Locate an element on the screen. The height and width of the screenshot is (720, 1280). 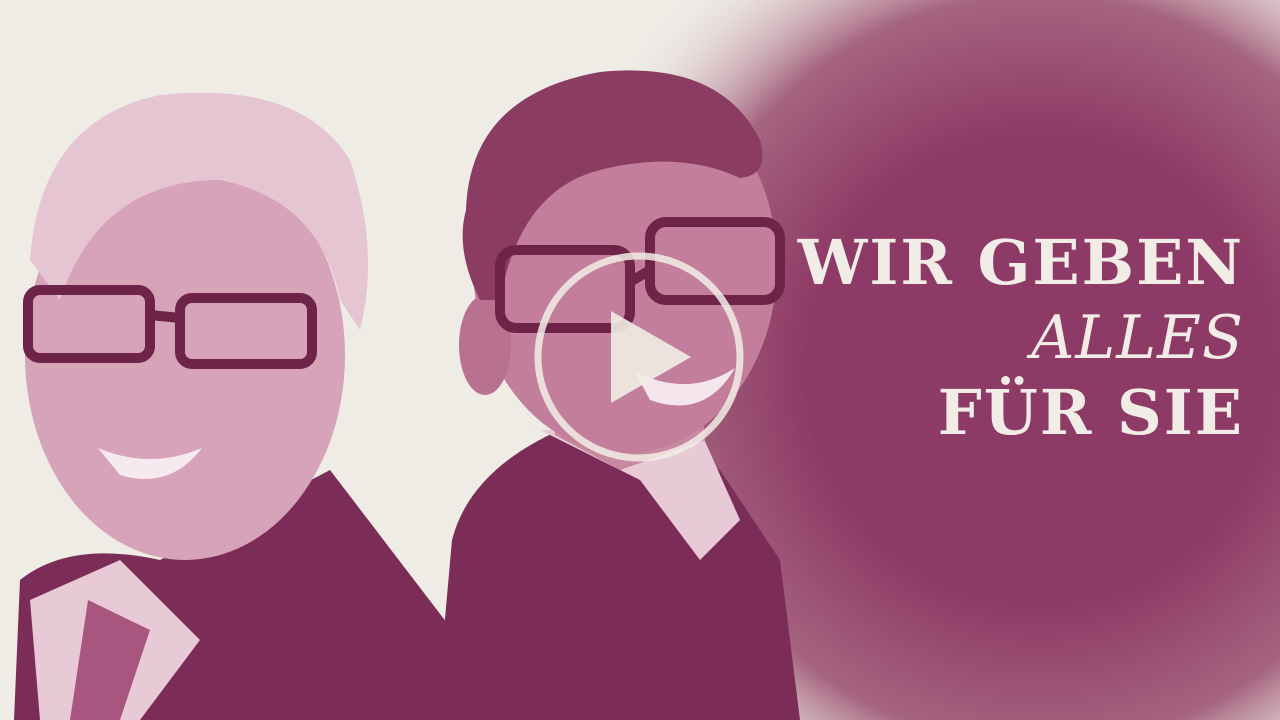
play-button is located at coordinates (639, 357).